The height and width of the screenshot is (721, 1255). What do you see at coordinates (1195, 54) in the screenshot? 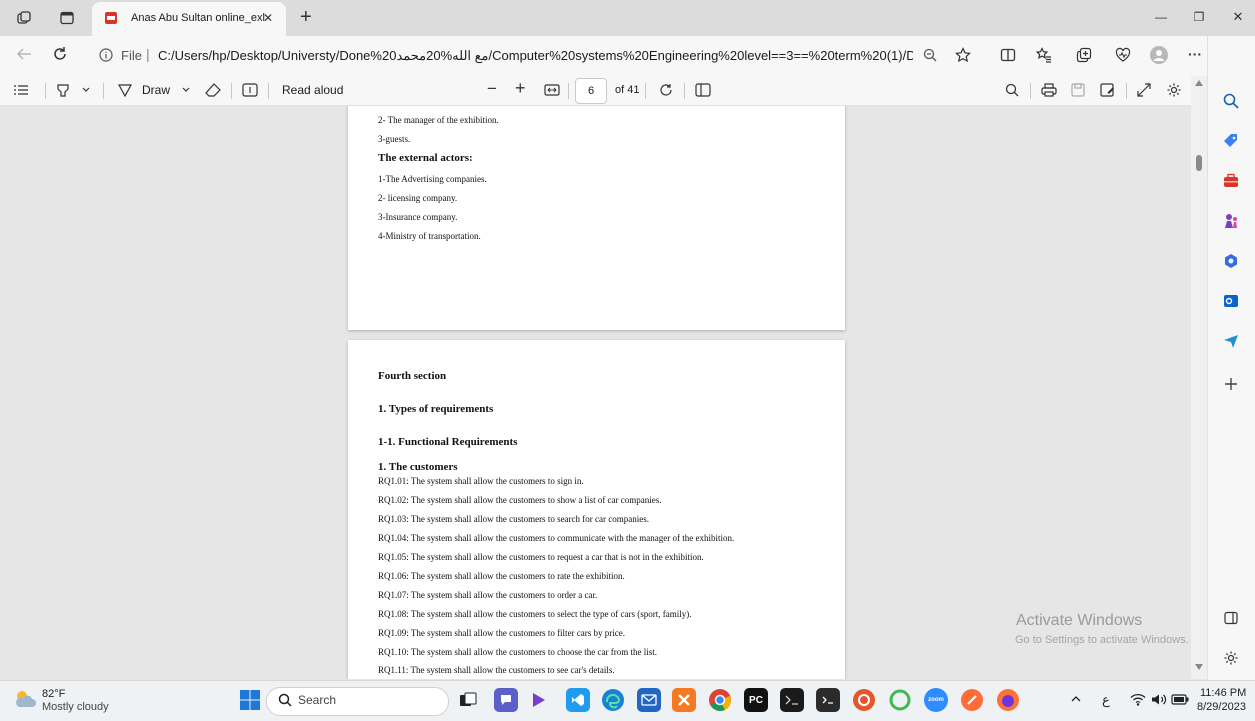
I see `settings-more-button: ···` at bounding box center [1195, 54].